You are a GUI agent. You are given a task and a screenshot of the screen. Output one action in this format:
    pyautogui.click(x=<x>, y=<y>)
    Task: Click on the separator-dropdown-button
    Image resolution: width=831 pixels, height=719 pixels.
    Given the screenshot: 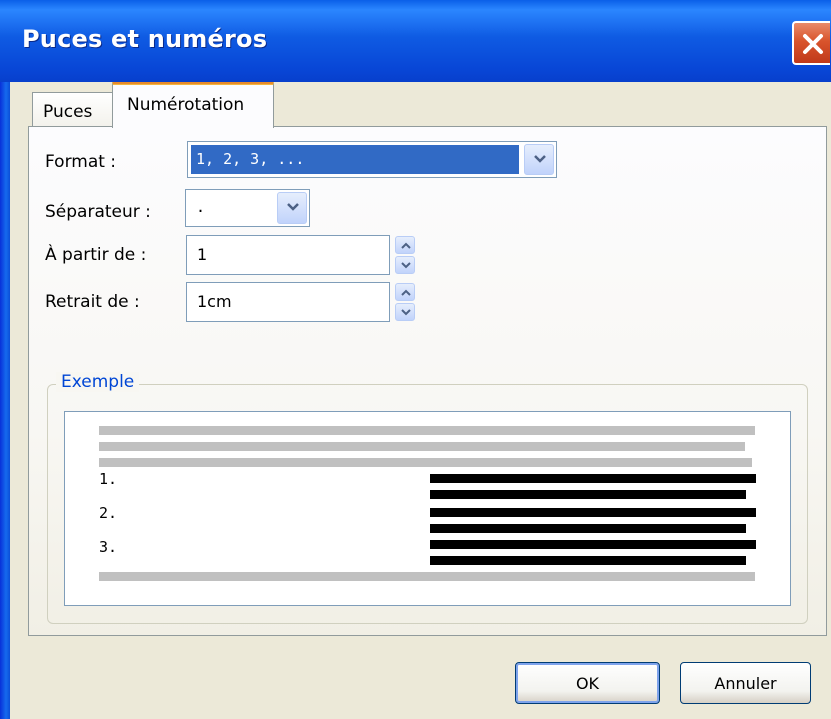 What is the action you would take?
    pyautogui.click(x=292, y=208)
    